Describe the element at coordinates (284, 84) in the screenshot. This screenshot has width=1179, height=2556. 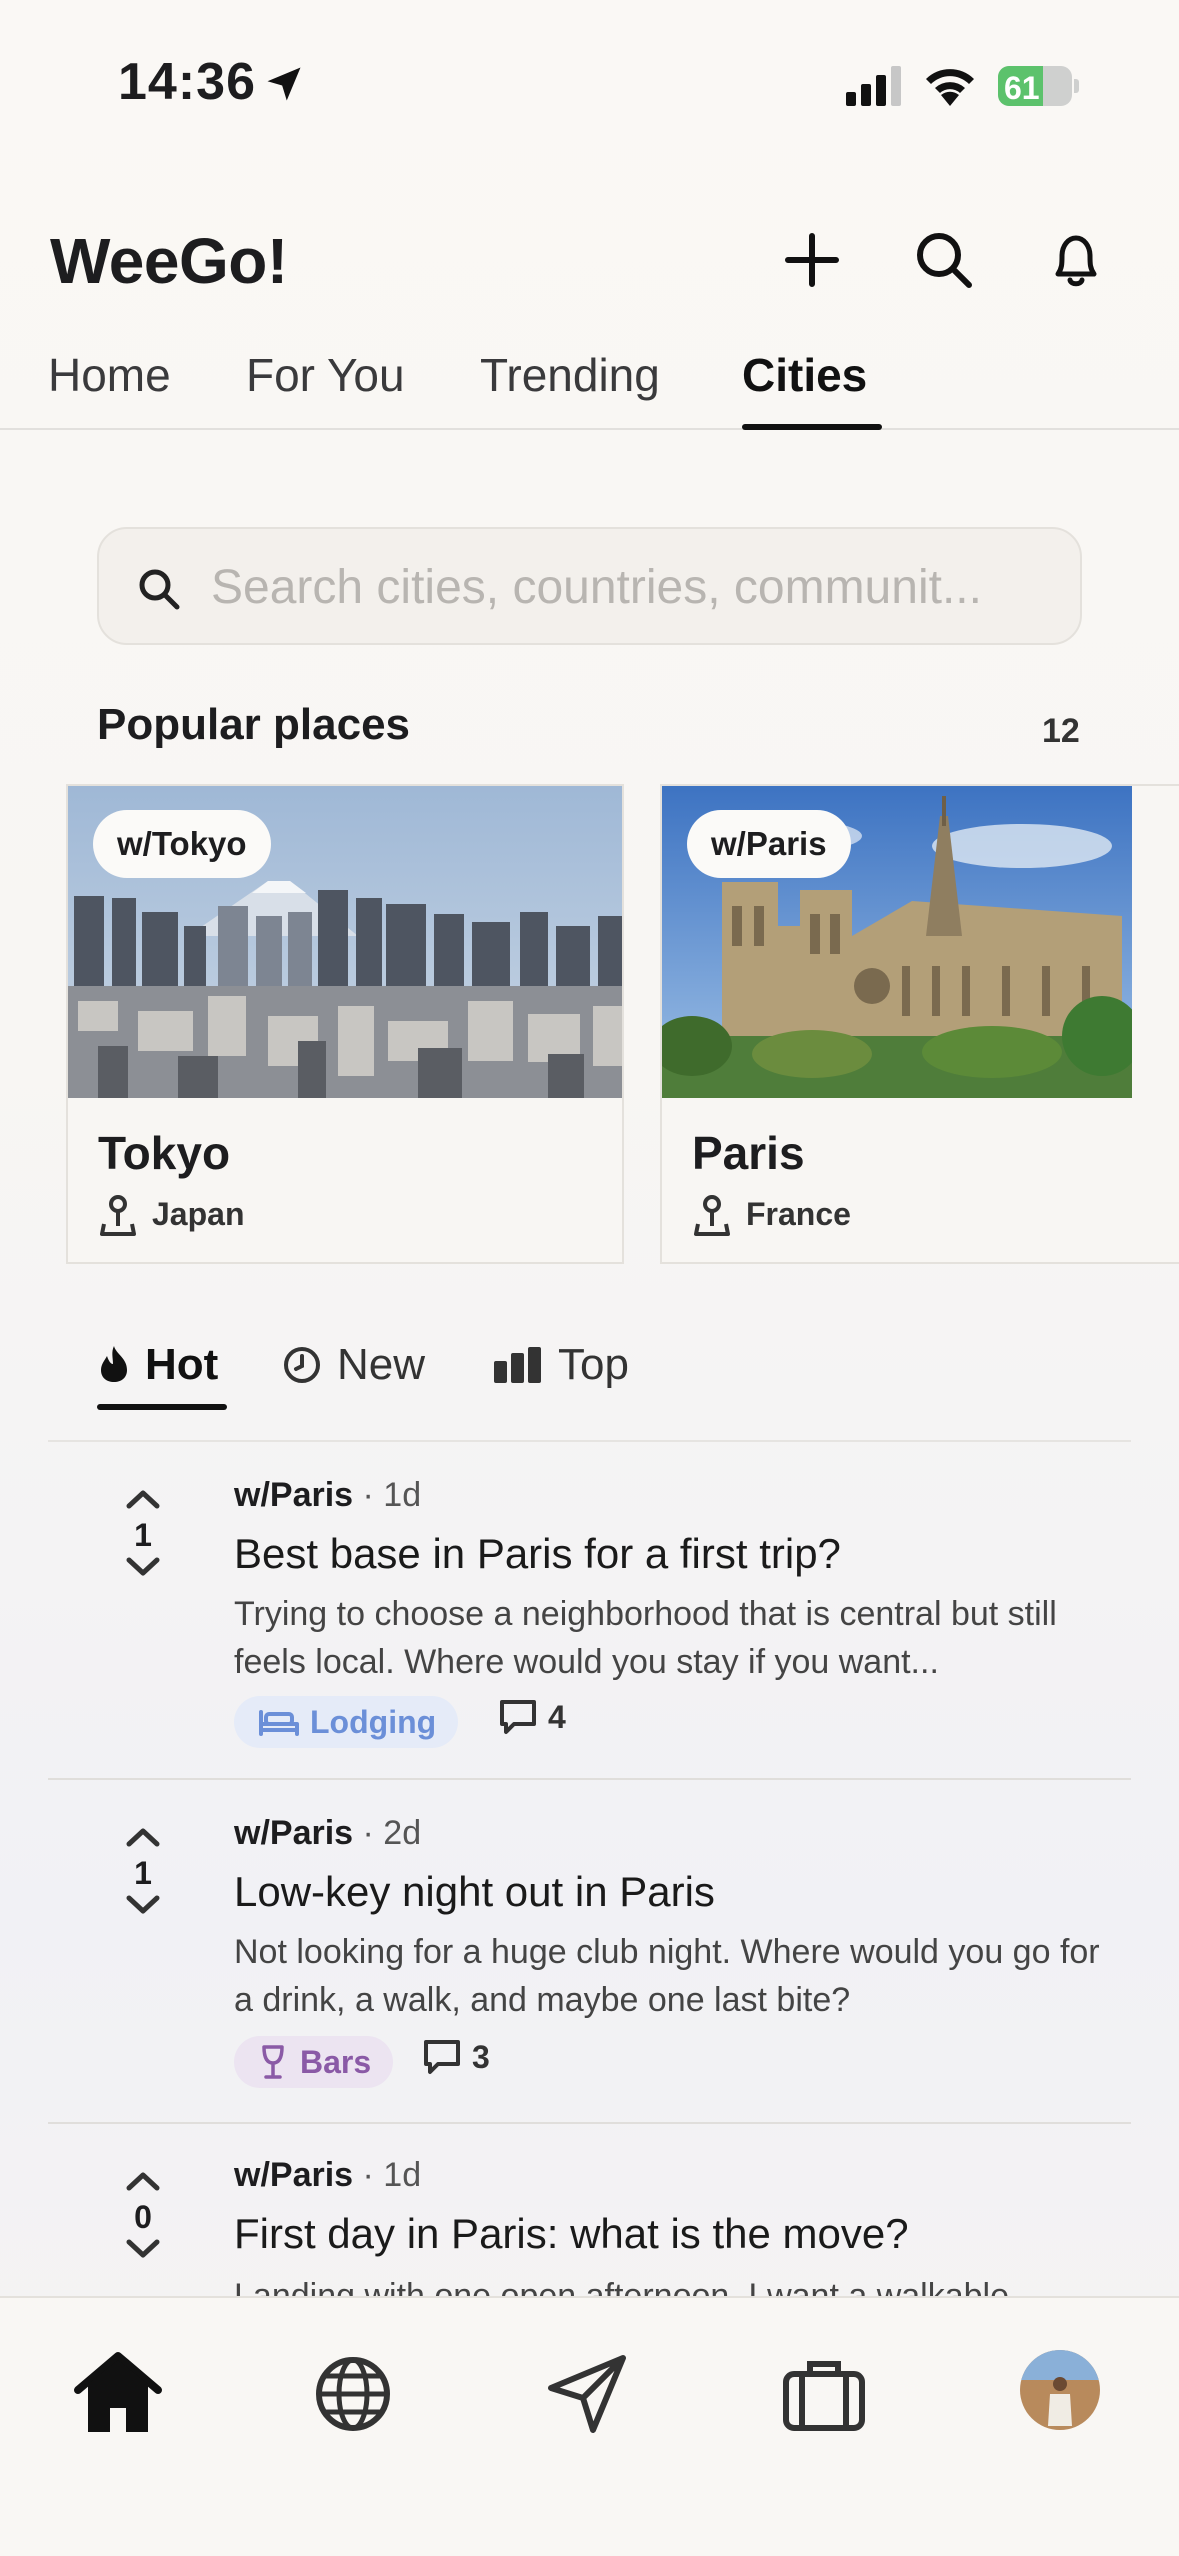
I see `location-arrow-icon` at that location.